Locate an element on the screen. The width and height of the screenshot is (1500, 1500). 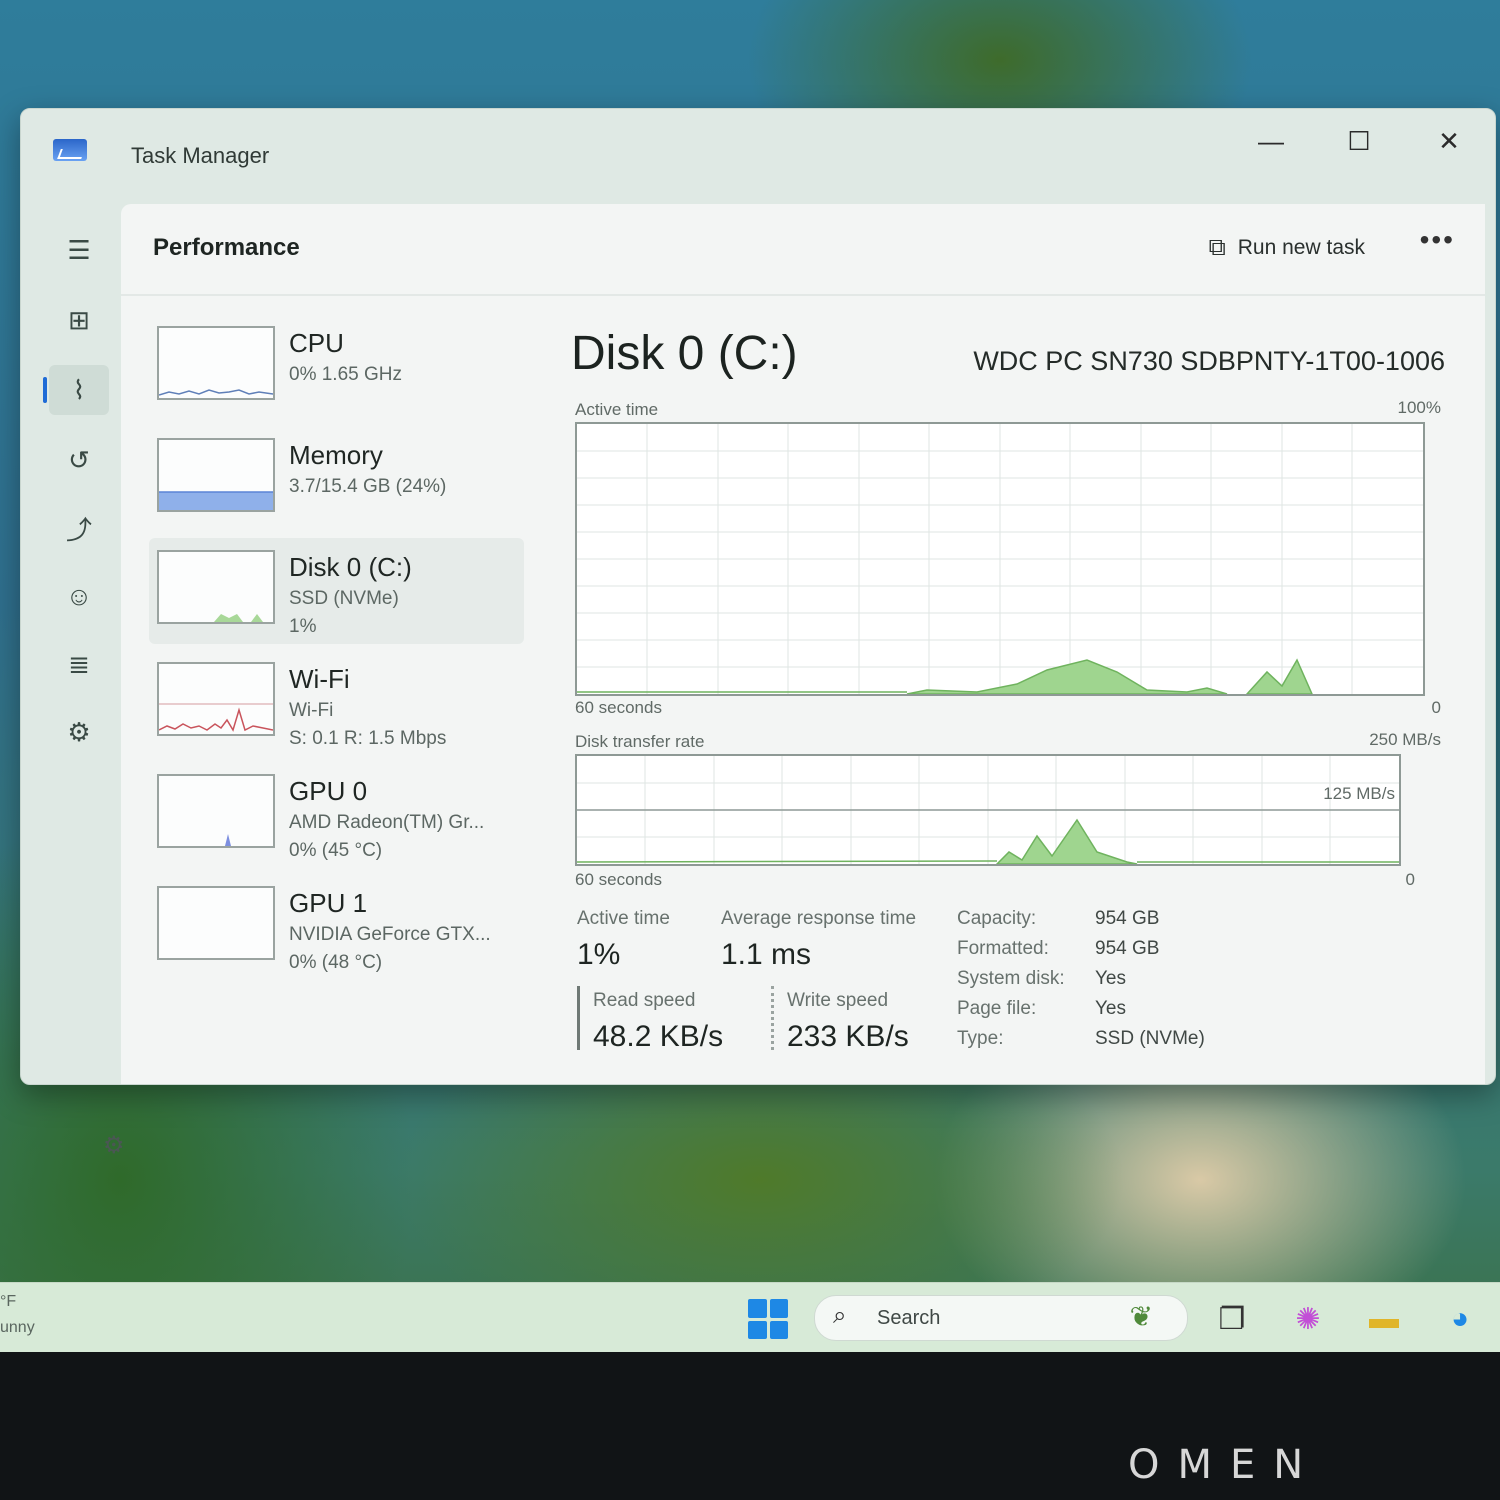
weather-condition: unny is located at coordinates (17, 1328).